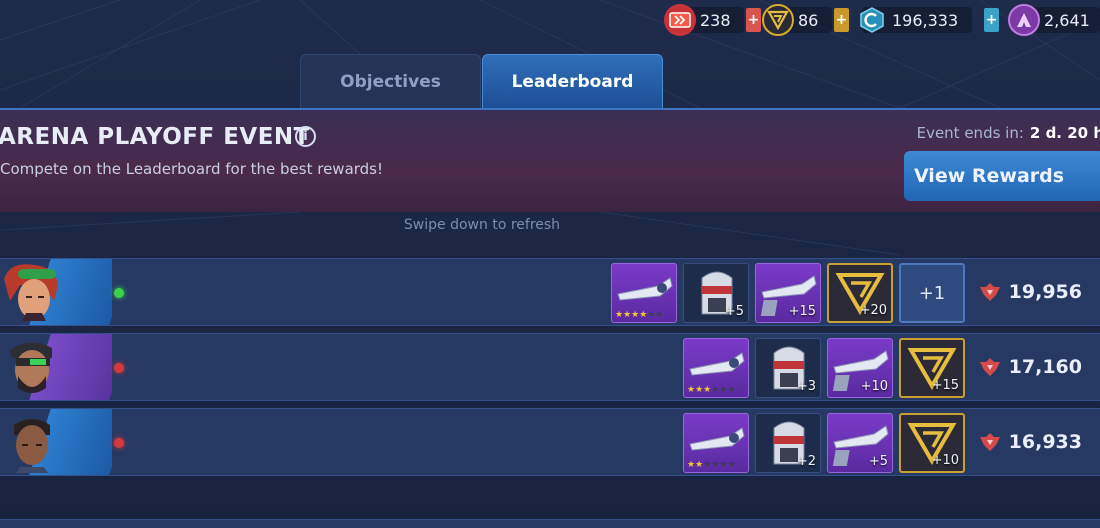  Describe the element at coordinates (1067, 20) in the screenshot. I see `alliance-count: 2,641` at that location.